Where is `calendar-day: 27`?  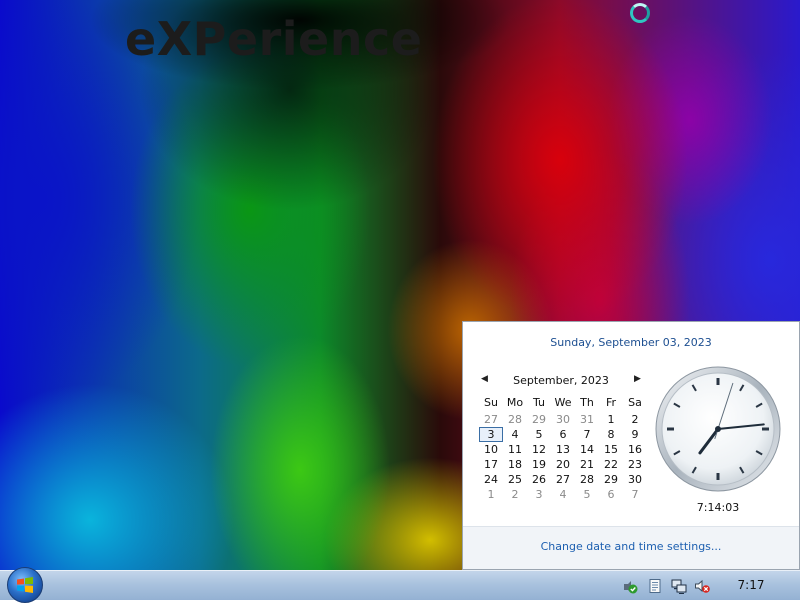 calendar-day: 27 is located at coordinates (563, 479).